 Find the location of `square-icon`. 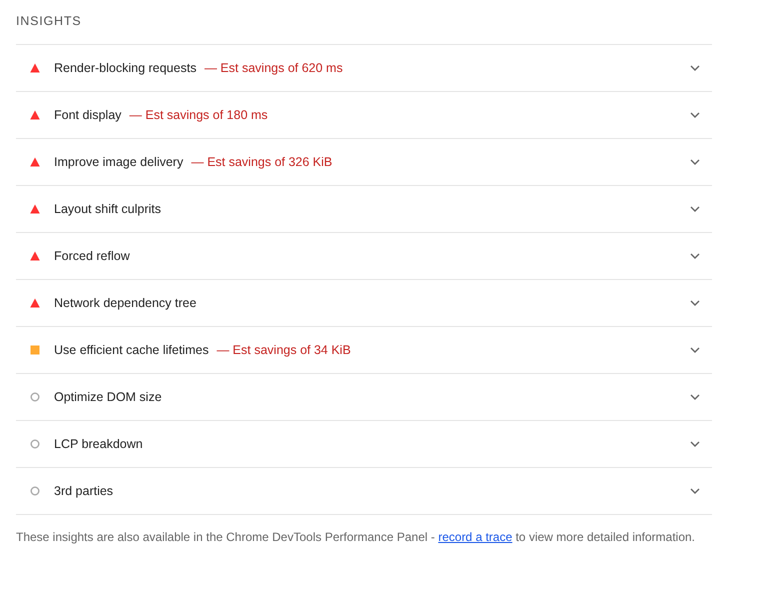

square-icon is located at coordinates (35, 350).